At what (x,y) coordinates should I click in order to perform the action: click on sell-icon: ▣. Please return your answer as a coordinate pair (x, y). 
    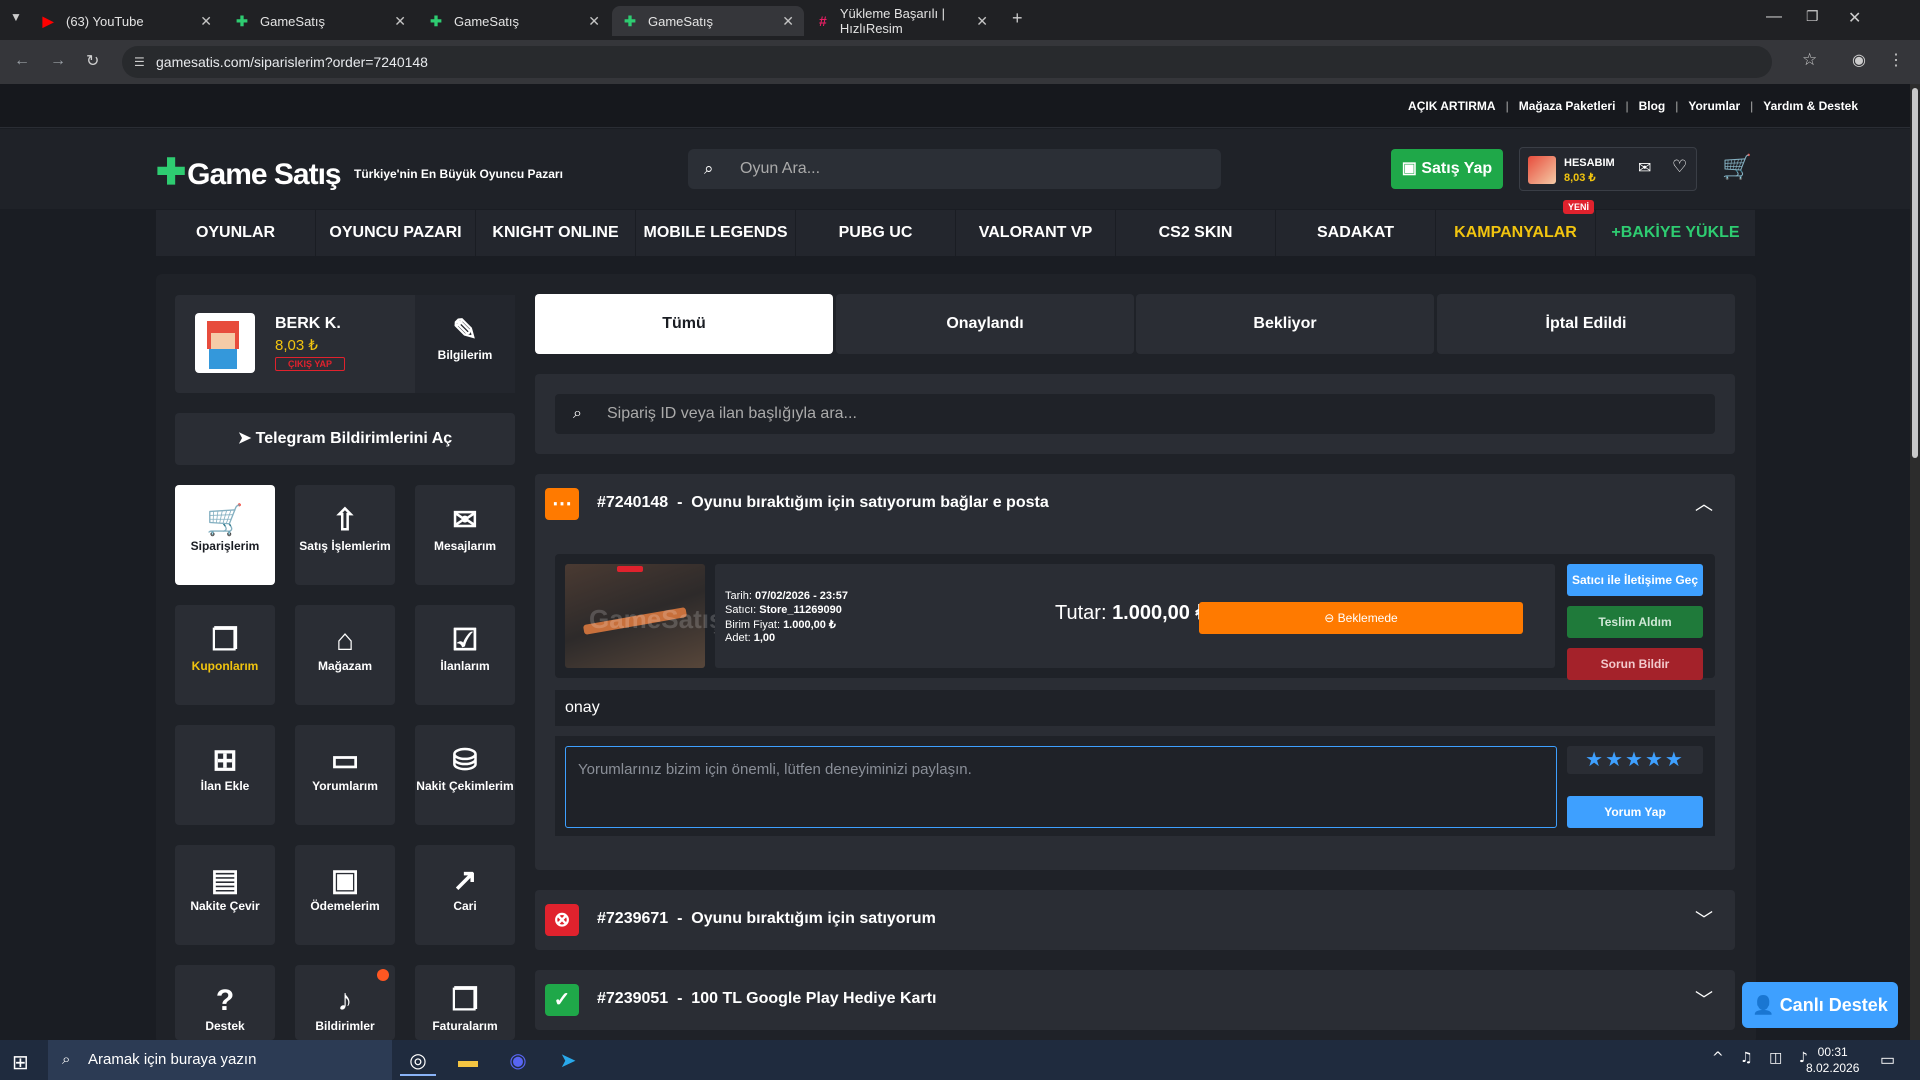
    Looking at the image, I should click on (1411, 168).